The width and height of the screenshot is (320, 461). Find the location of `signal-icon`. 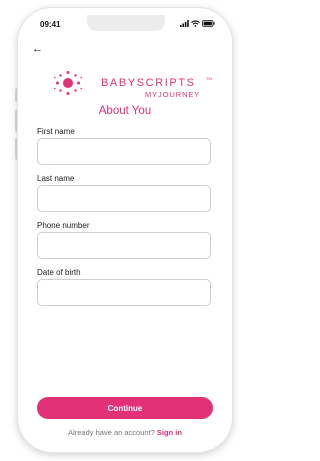

signal-icon is located at coordinates (184, 23).